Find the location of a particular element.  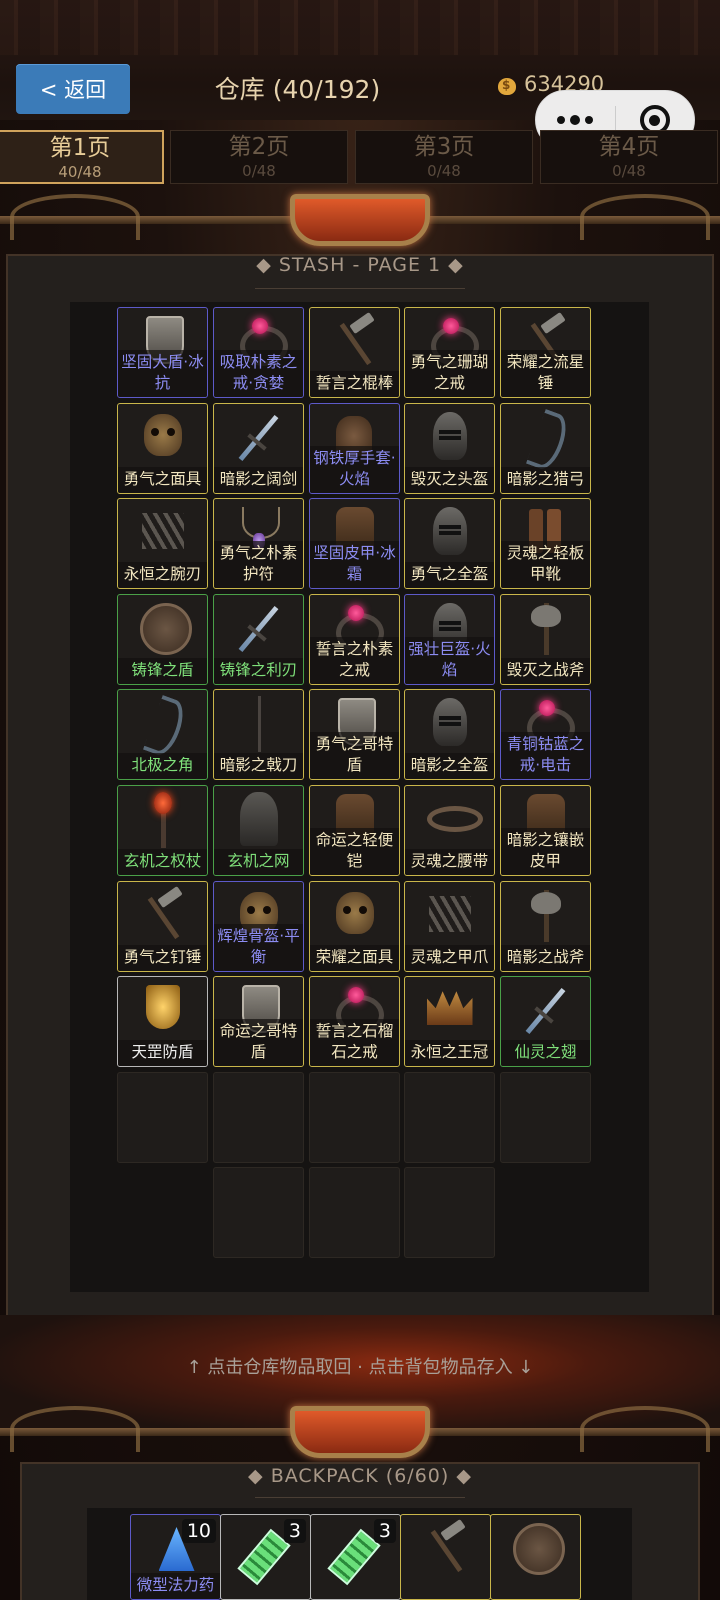

item-name: 仙灵之翅 is located at coordinates (545, 1053).